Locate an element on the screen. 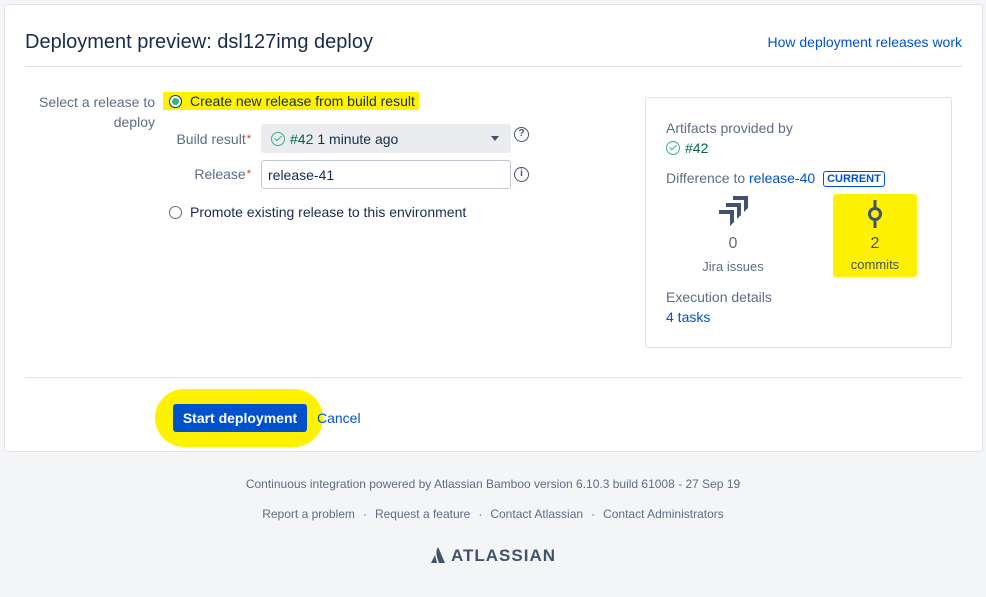 The height and width of the screenshot is (597, 986). help-icon: ? is located at coordinates (521, 134).